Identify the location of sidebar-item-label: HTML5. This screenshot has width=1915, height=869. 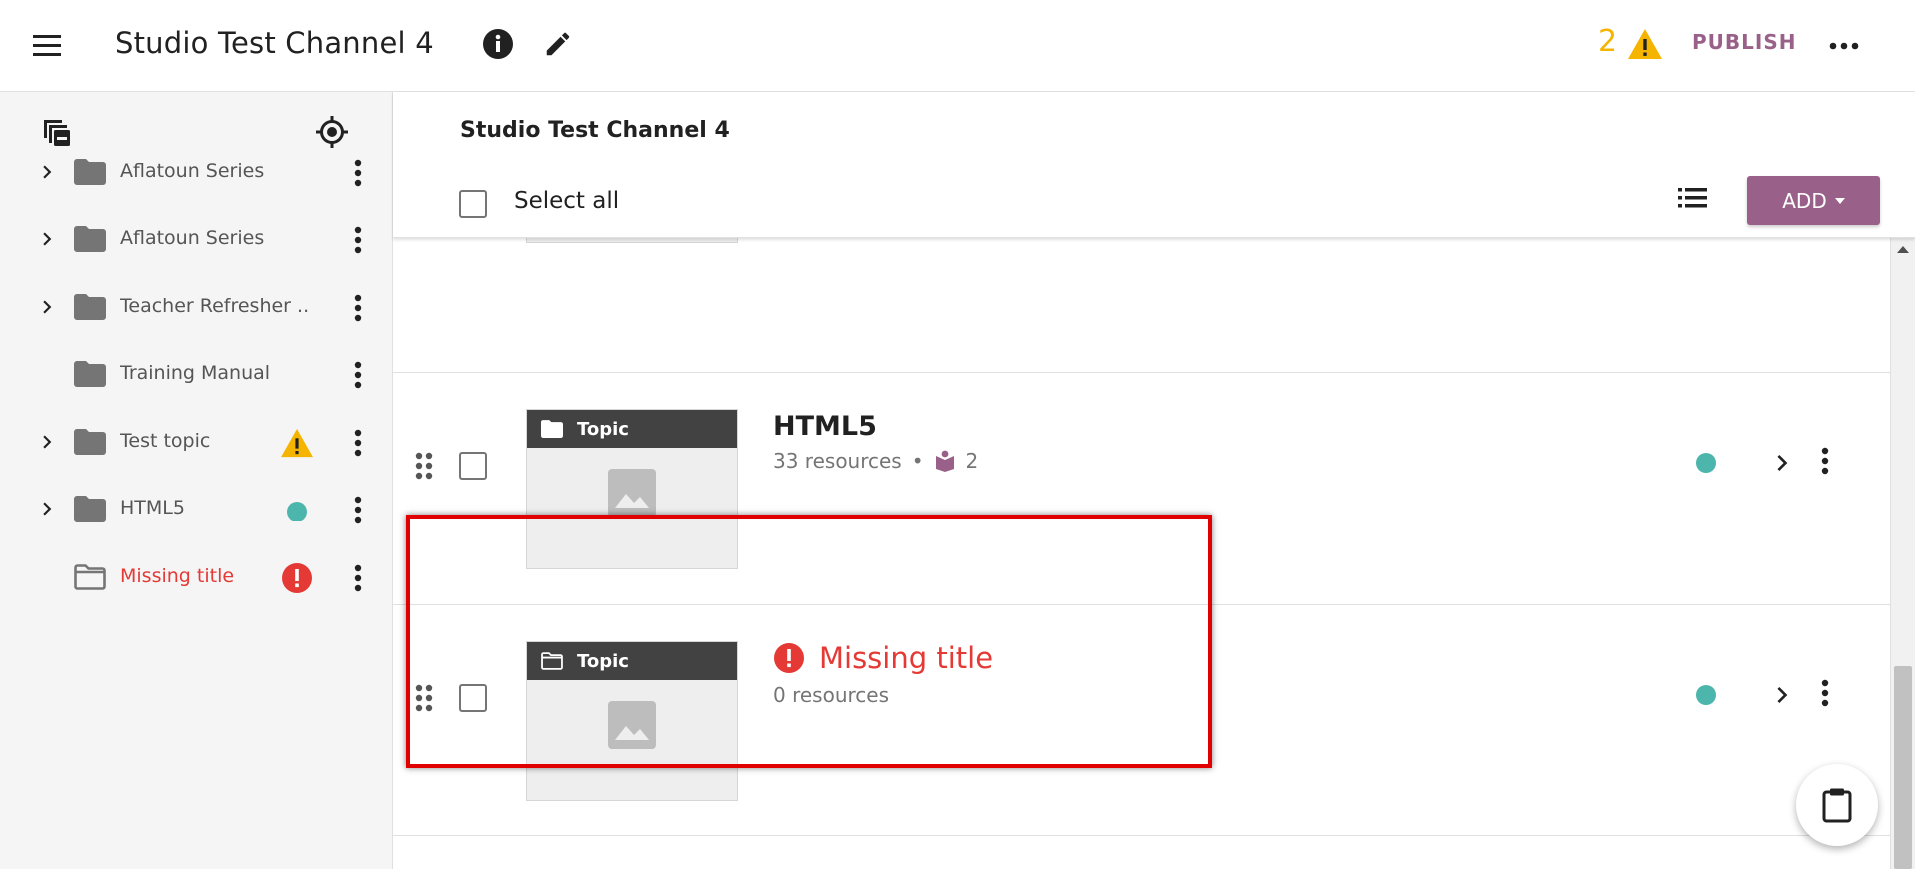
(152, 508).